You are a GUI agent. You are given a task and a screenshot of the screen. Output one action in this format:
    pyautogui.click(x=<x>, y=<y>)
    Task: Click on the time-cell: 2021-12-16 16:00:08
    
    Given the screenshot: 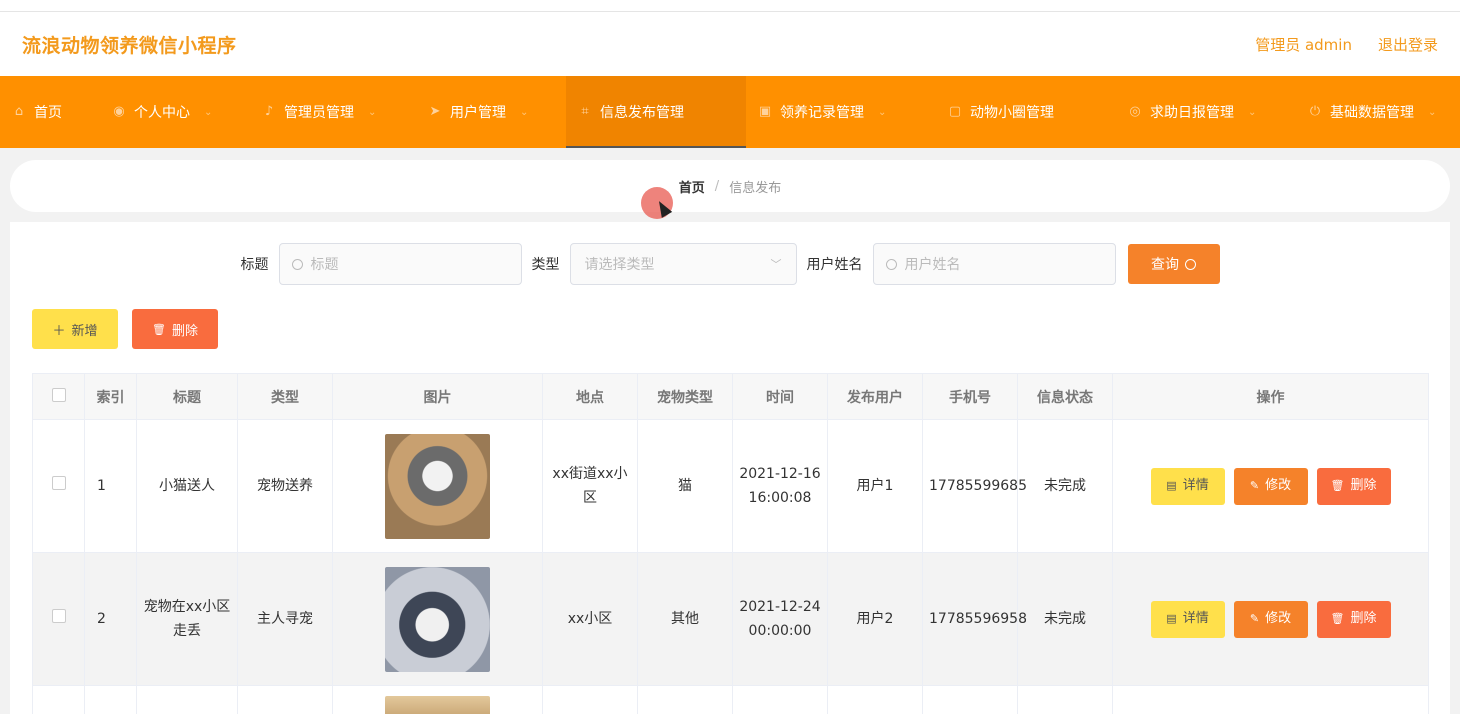 What is the action you would take?
    pyautogui.click(x=780, y=486)
    